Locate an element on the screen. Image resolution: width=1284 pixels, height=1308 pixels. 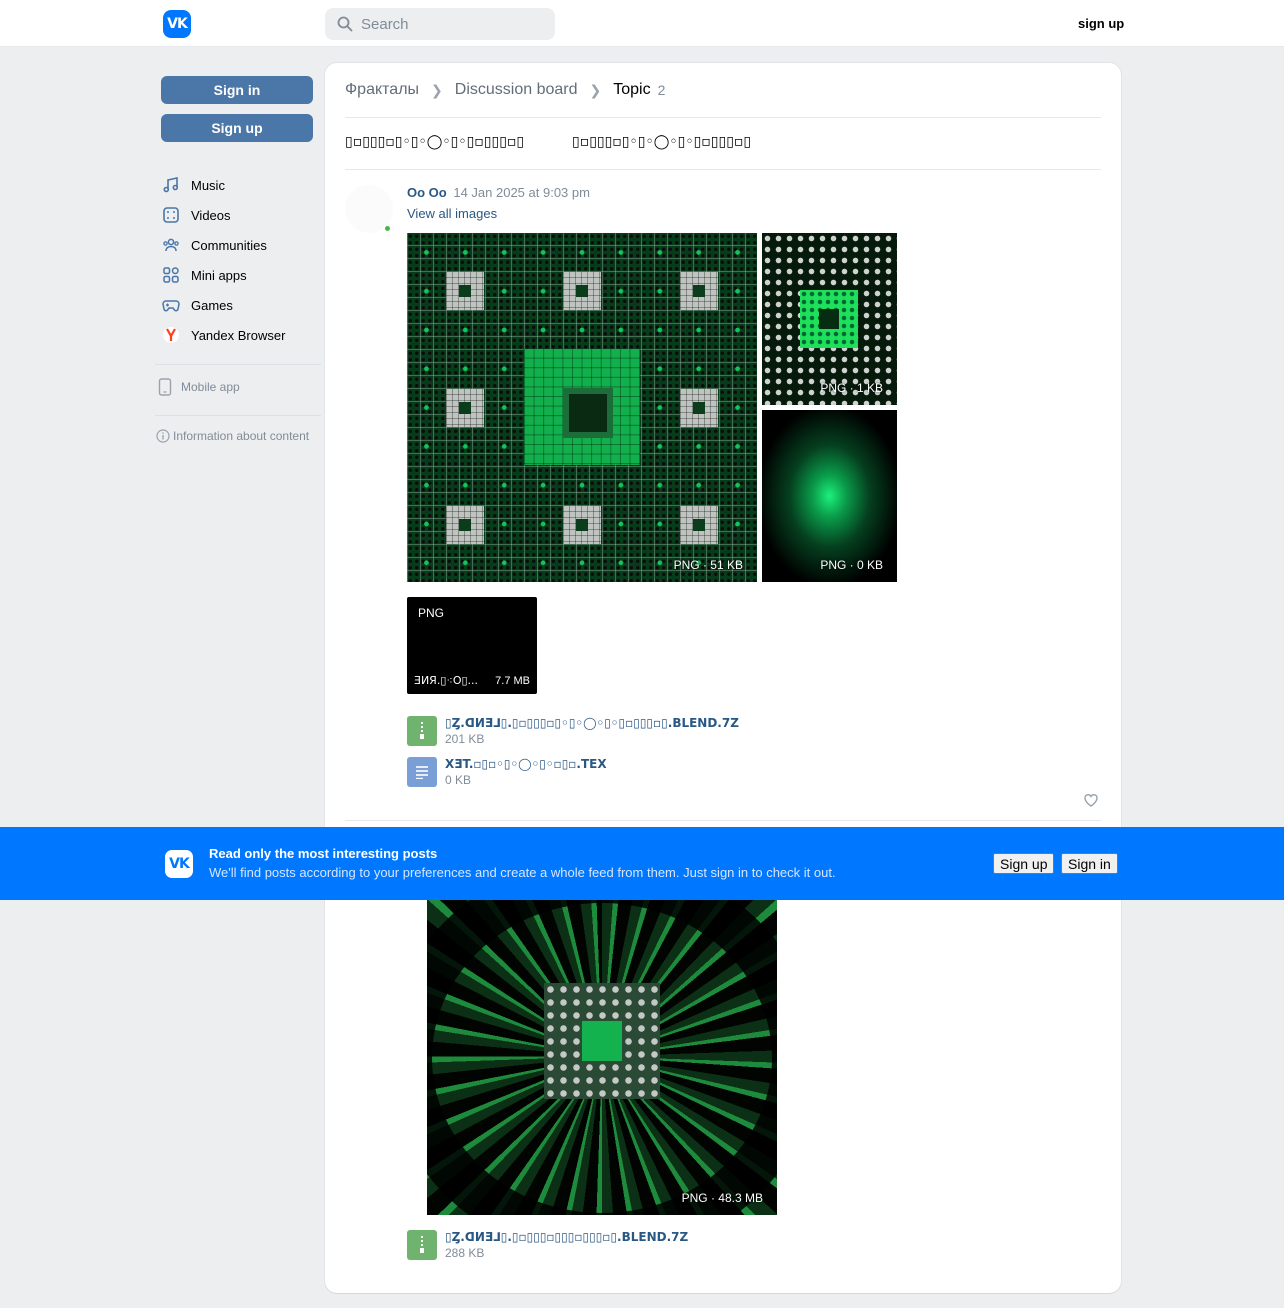
breadcrumb: Фракталы ❯ Discussion board ❯ Topic 2 is located at coordinates (505, 90).